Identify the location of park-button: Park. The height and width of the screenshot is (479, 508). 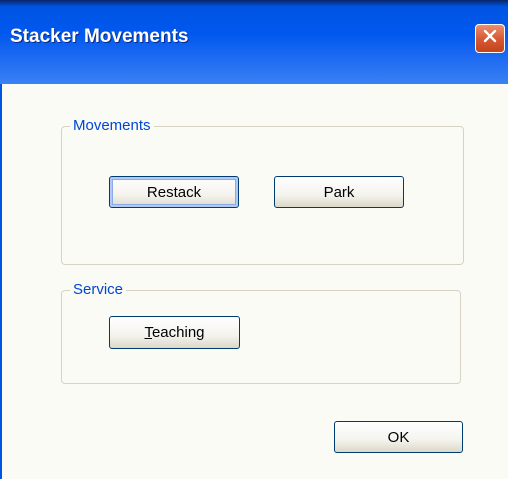
(339, 192).